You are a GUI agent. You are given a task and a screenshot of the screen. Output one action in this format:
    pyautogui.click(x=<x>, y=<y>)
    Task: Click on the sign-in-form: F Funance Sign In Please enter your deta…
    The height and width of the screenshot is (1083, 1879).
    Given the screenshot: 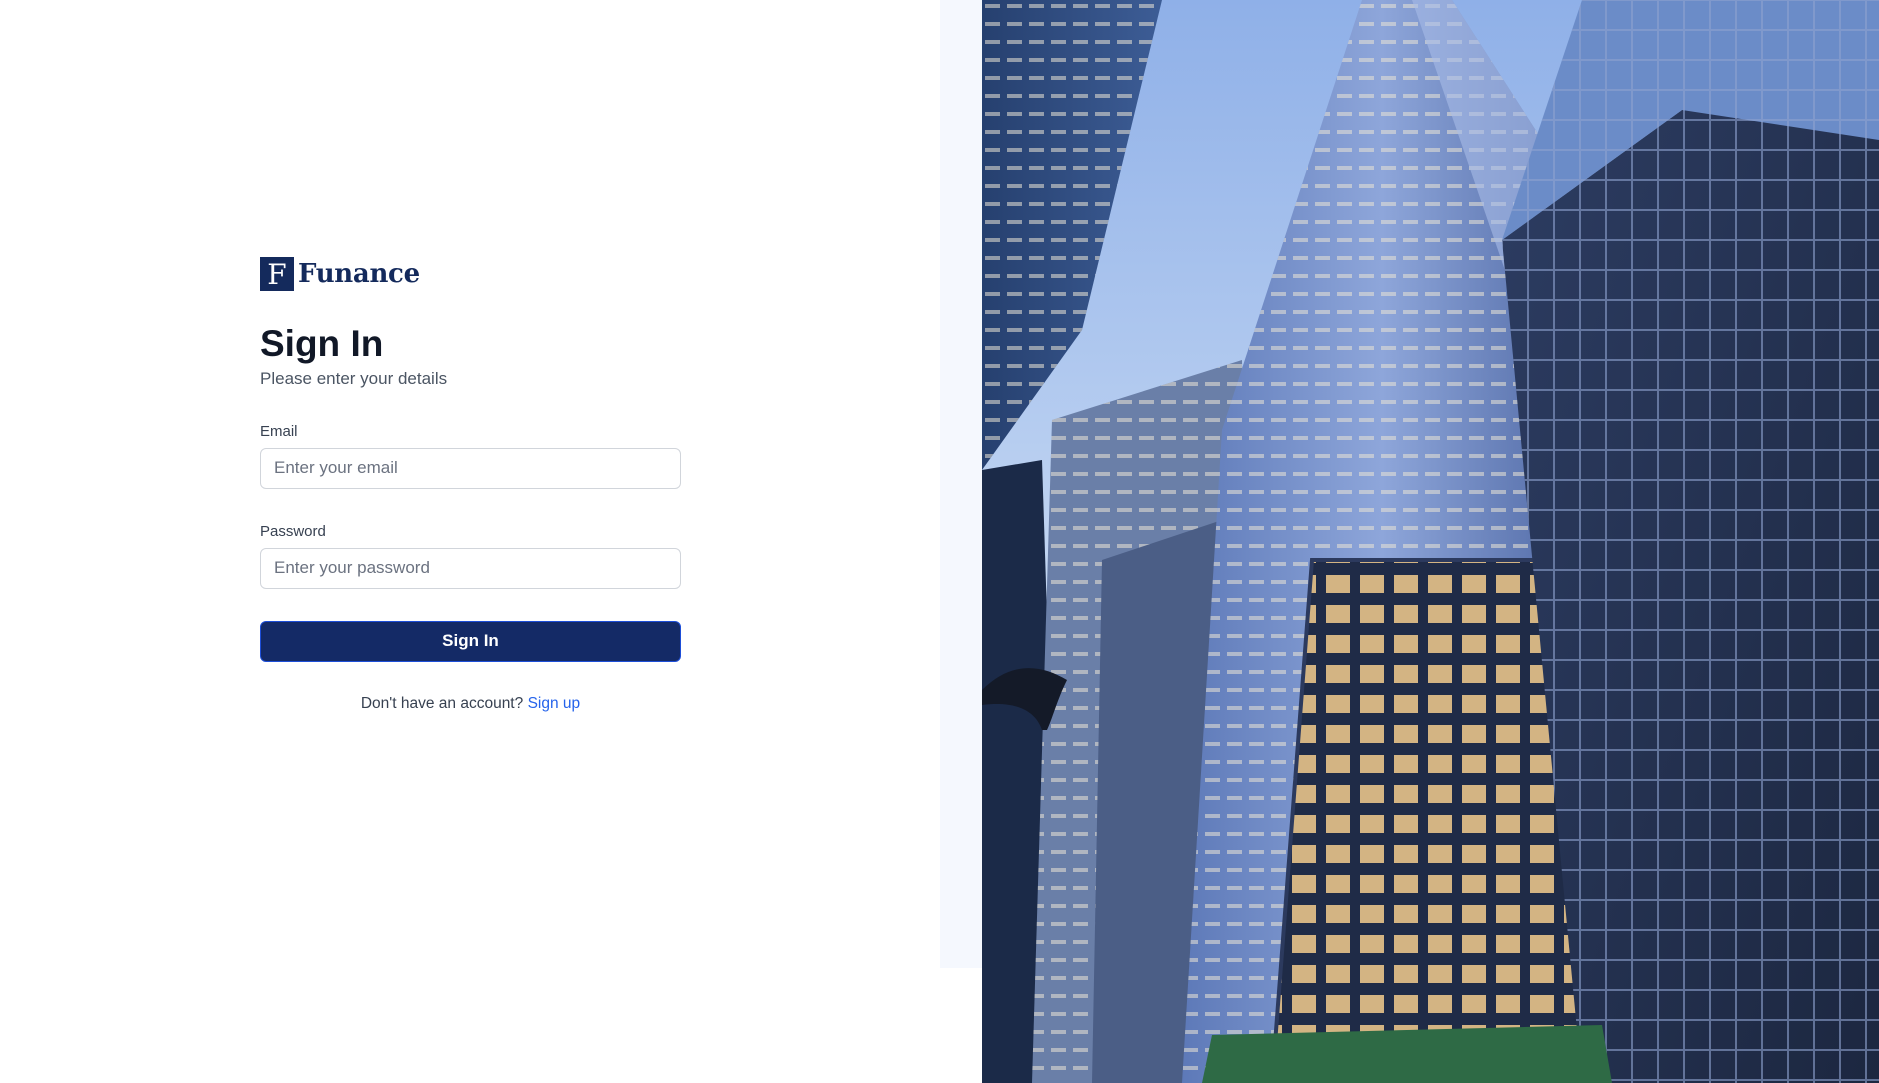 What is the action you would take?
    pyautogui.click(x=470, y=485)
    